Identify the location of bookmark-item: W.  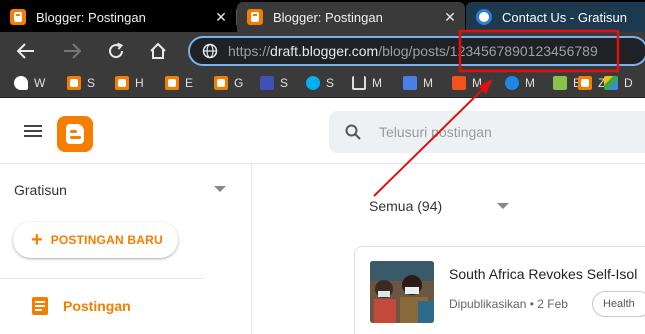
(29, 83).